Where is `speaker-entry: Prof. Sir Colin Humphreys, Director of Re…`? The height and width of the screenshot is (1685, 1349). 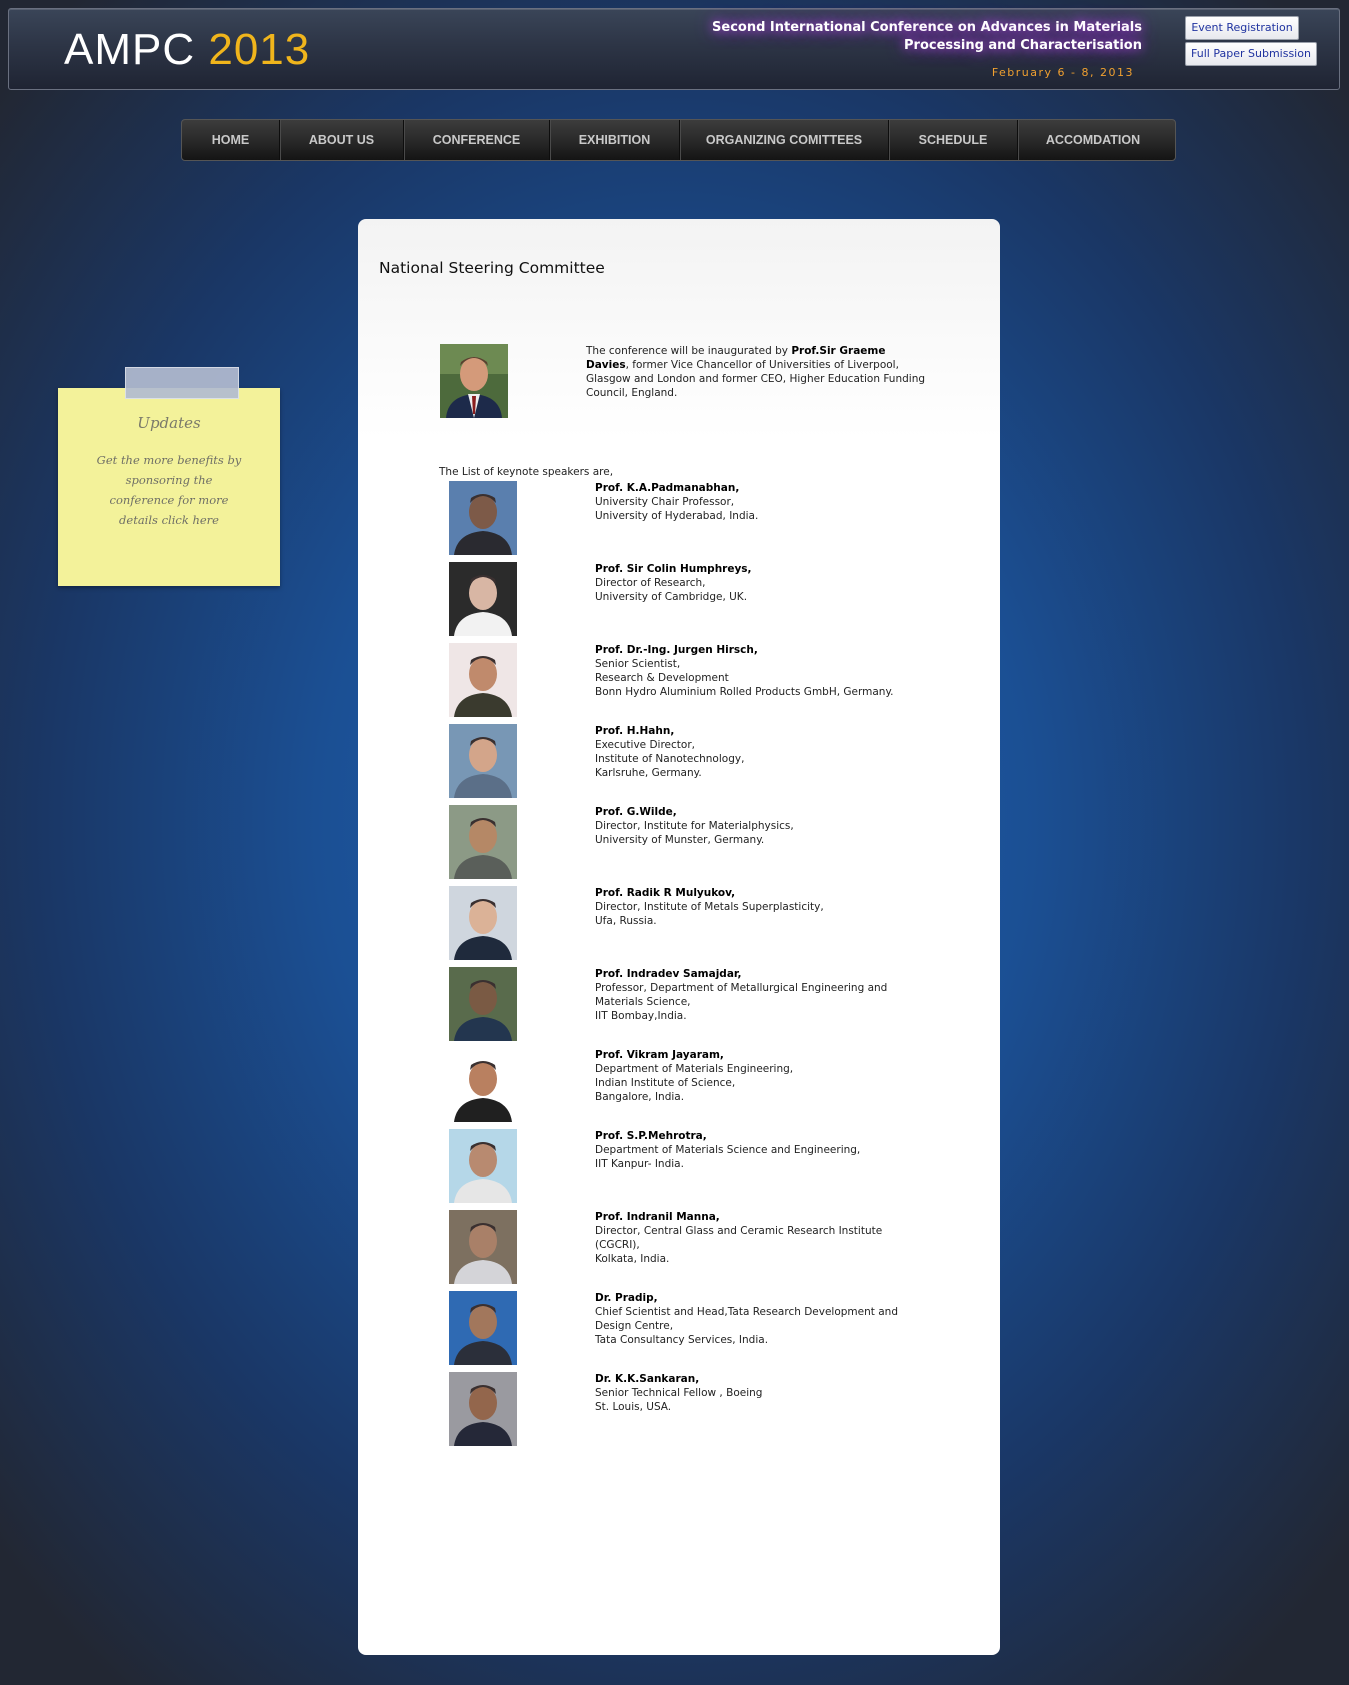
speaker-entry: Prof. Sir Colin Humphreys, Director of Re… is located at coordinates (729, 602).